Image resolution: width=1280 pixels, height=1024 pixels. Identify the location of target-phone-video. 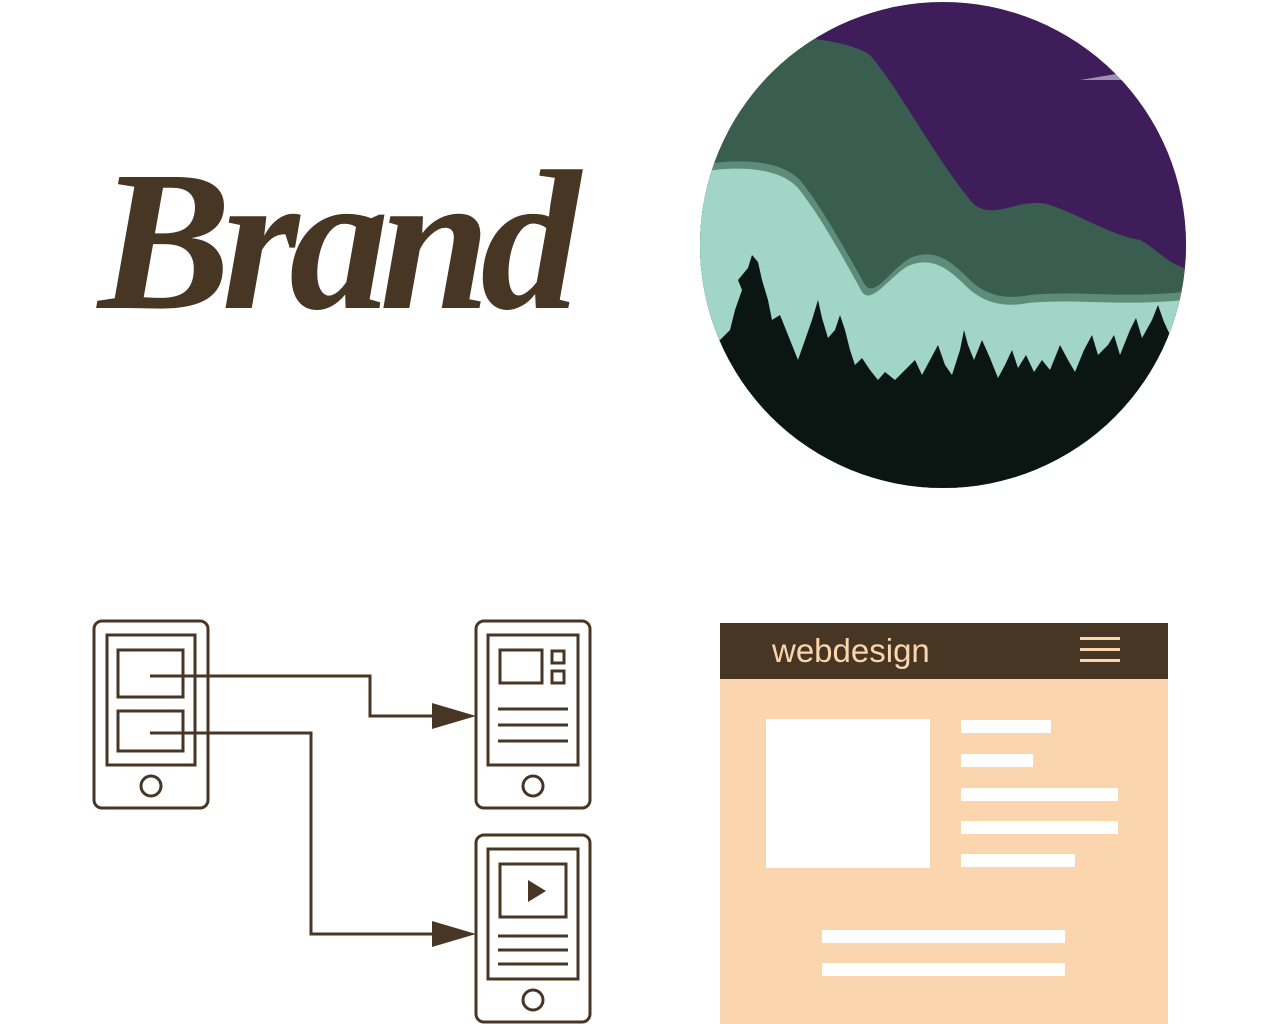
(533, 928).